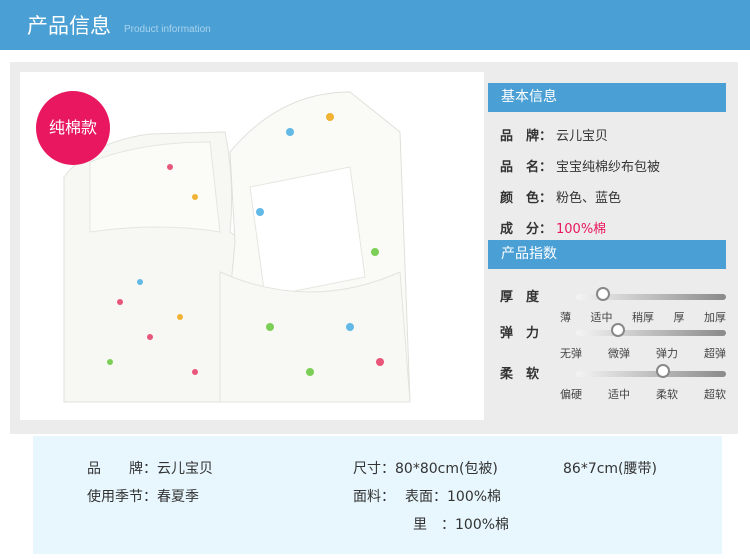 The height and width of the screenshot is (559, 750). Describe the element at coordinates (619, 394) in the screenshot. I see `indicator-tick: 适中` at that location.